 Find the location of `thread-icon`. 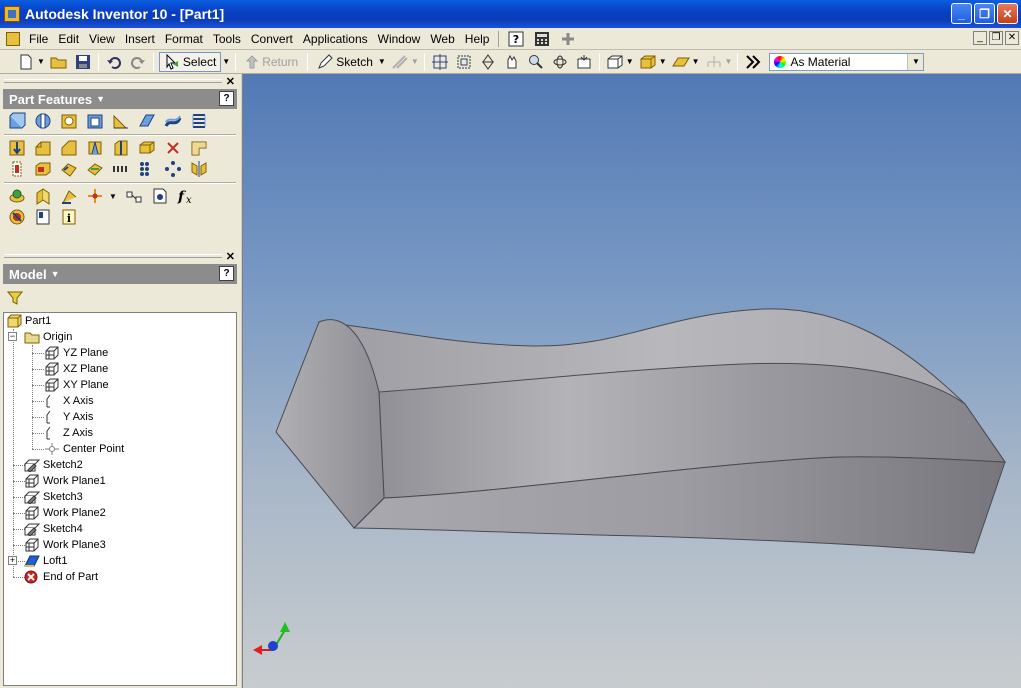

thread-icon is located at coordinates (16, 148).